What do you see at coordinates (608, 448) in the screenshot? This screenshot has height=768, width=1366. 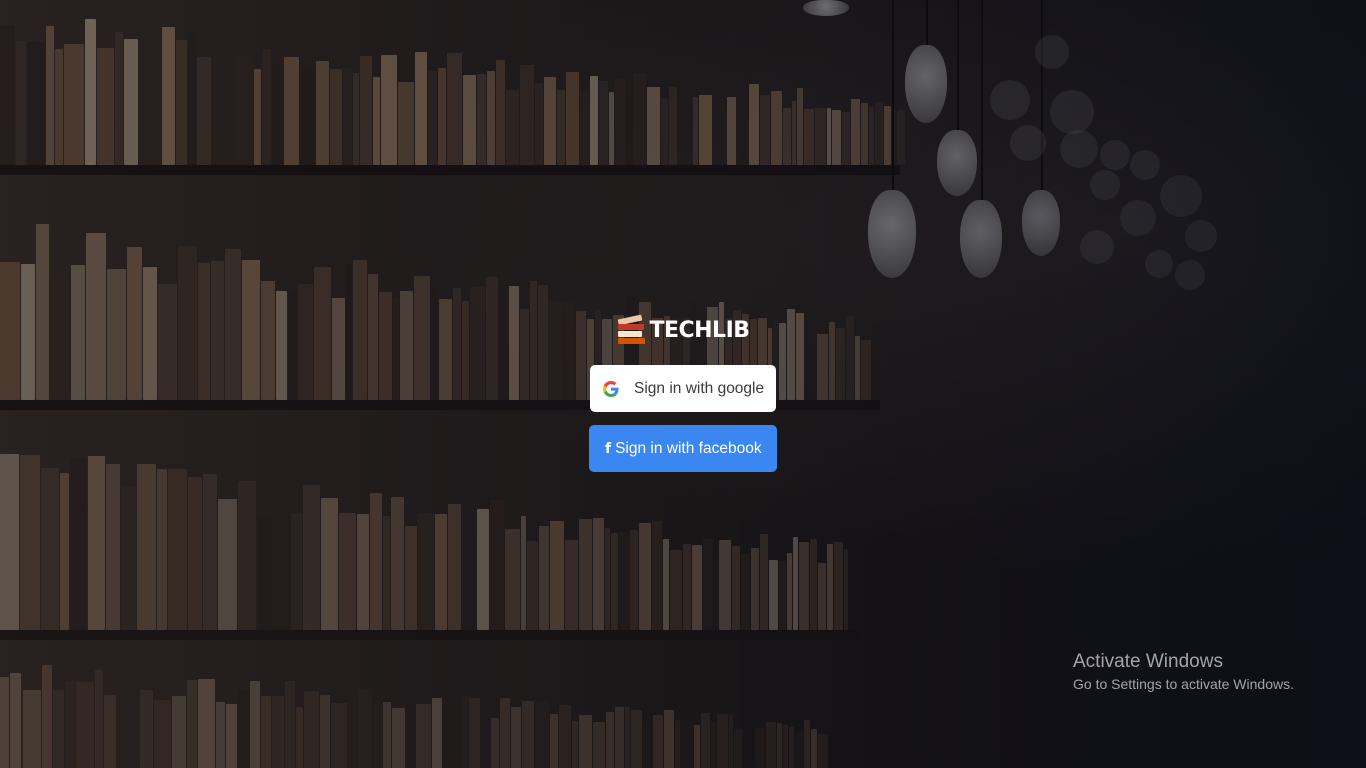 I see `facebook-f-icon: f` at bounding box center [608, 448].